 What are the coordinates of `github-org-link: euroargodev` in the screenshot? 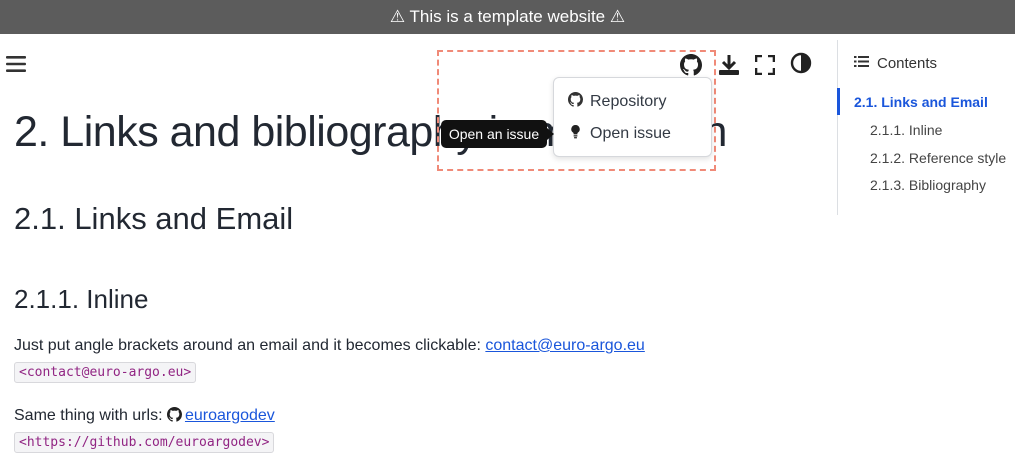 It's located at (230, 415).